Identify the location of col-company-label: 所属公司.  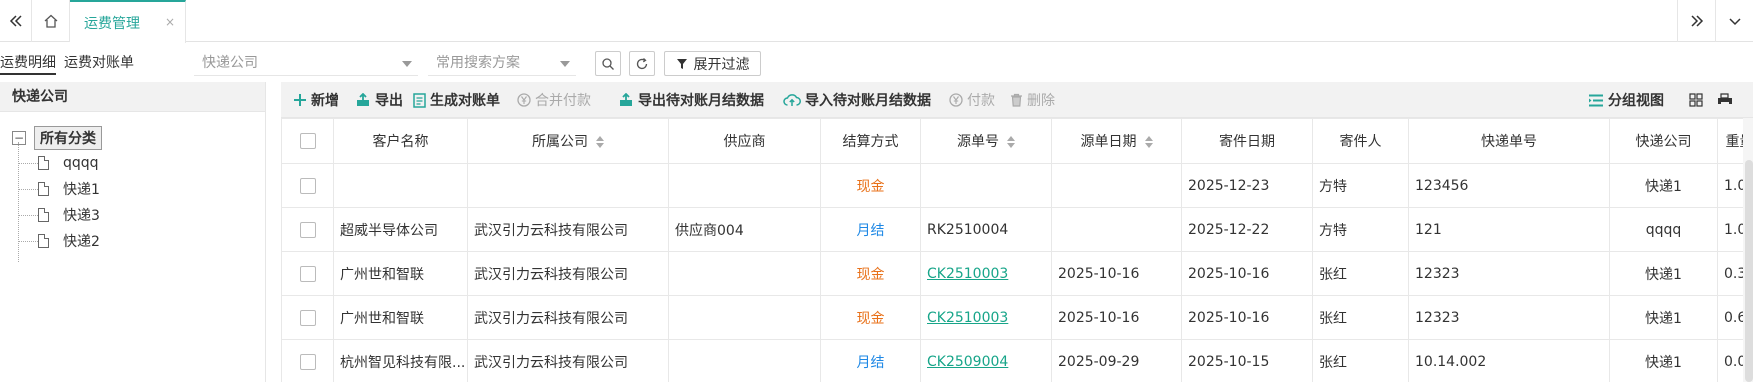
(560, 142).